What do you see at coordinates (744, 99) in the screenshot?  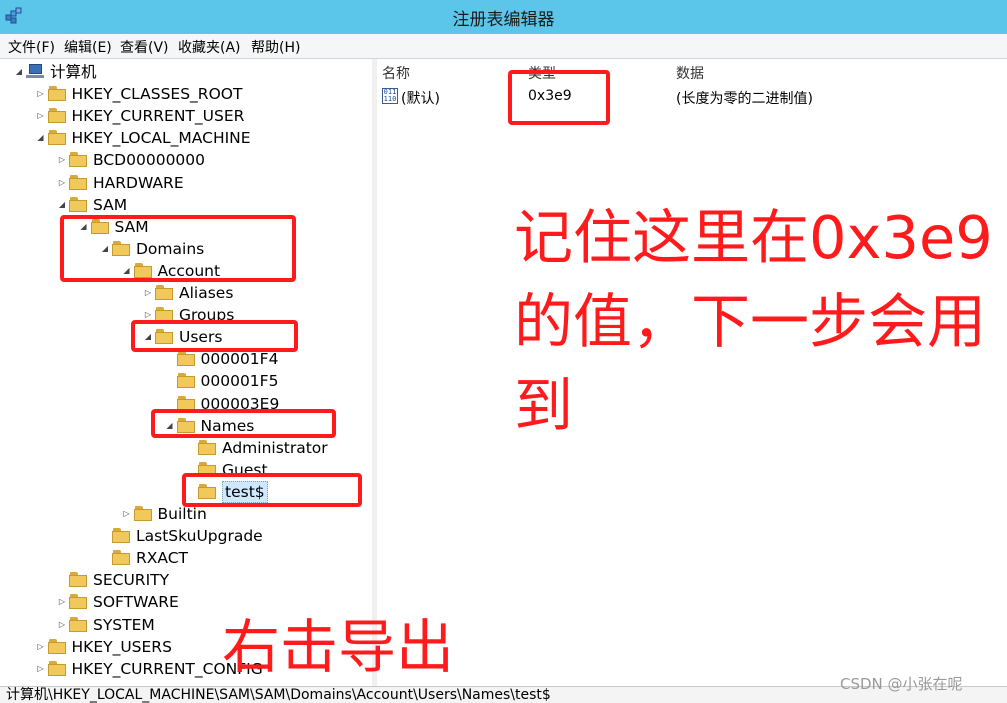 I see `value-data: (长度为零的二进制值)` at bounding box center [744, 99].